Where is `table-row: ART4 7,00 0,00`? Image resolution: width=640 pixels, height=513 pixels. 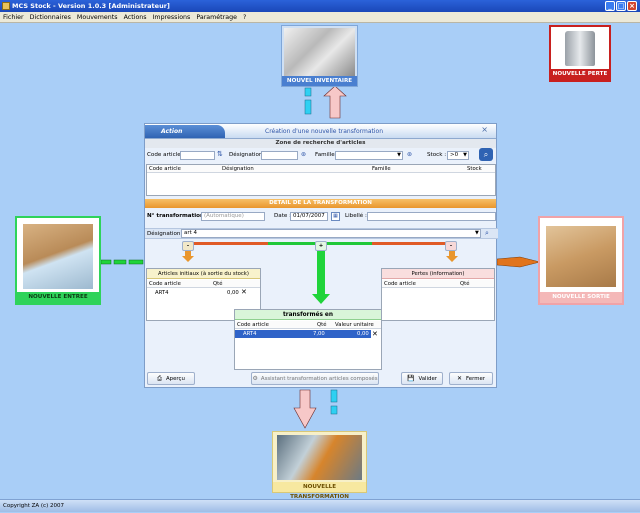
table-row: ART4 7,00 0,00 is located at coordinates (303, 334).